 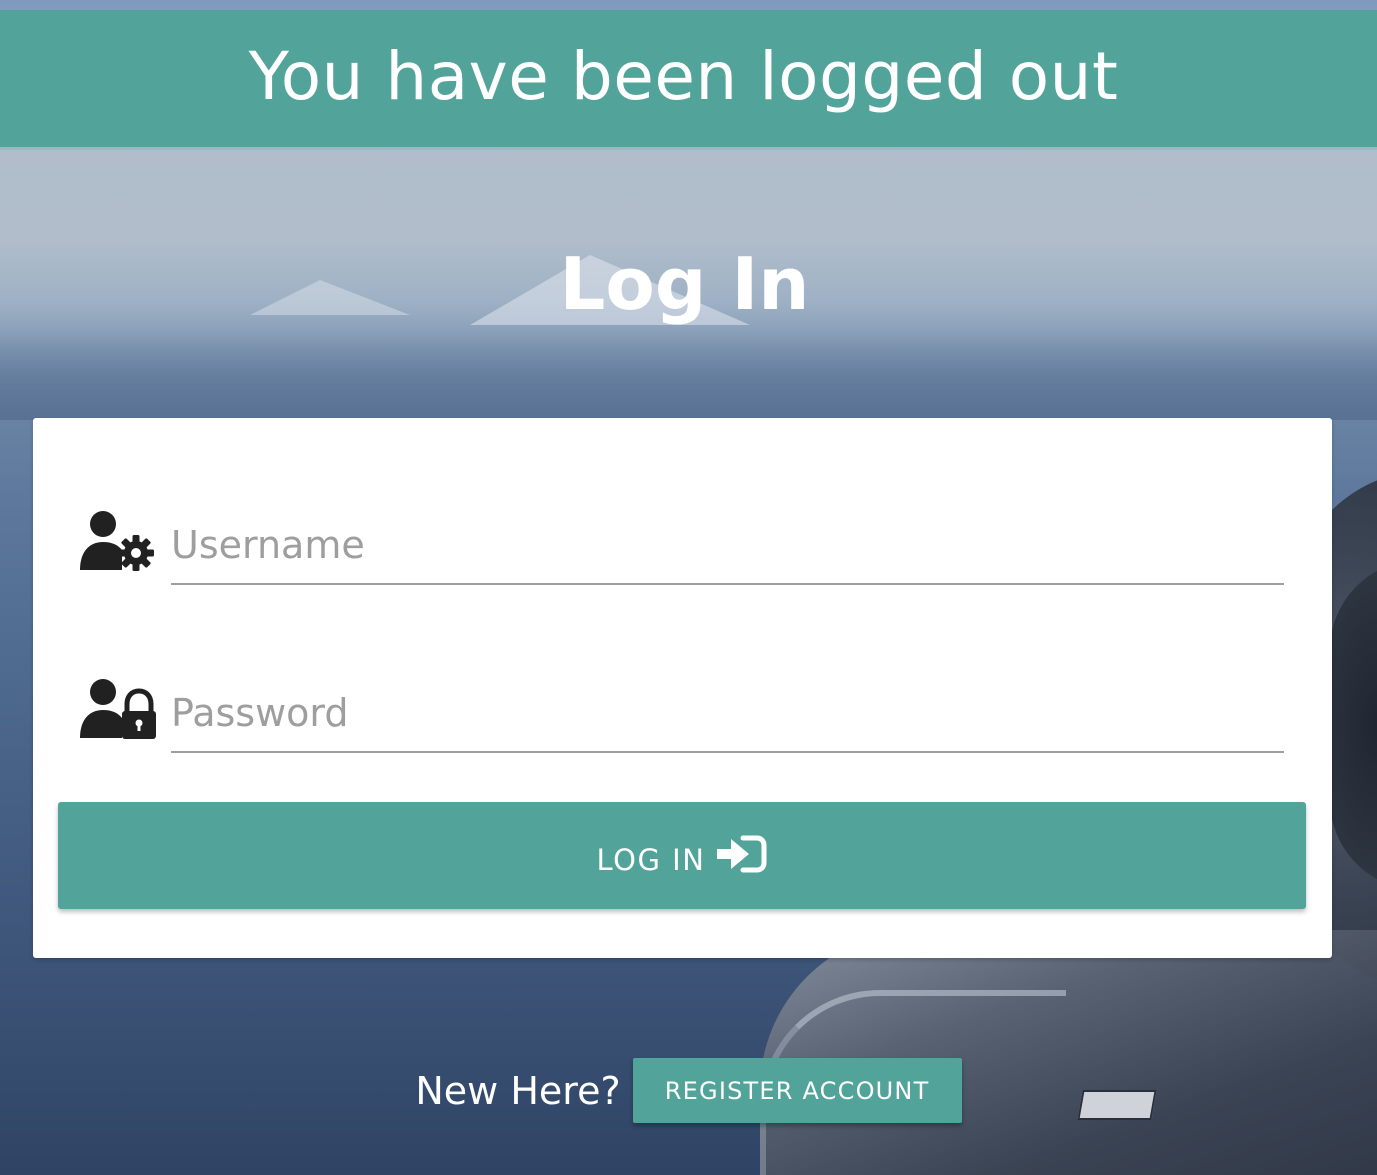 I want to click on sign-in-icon, so click(x=742, y=855).